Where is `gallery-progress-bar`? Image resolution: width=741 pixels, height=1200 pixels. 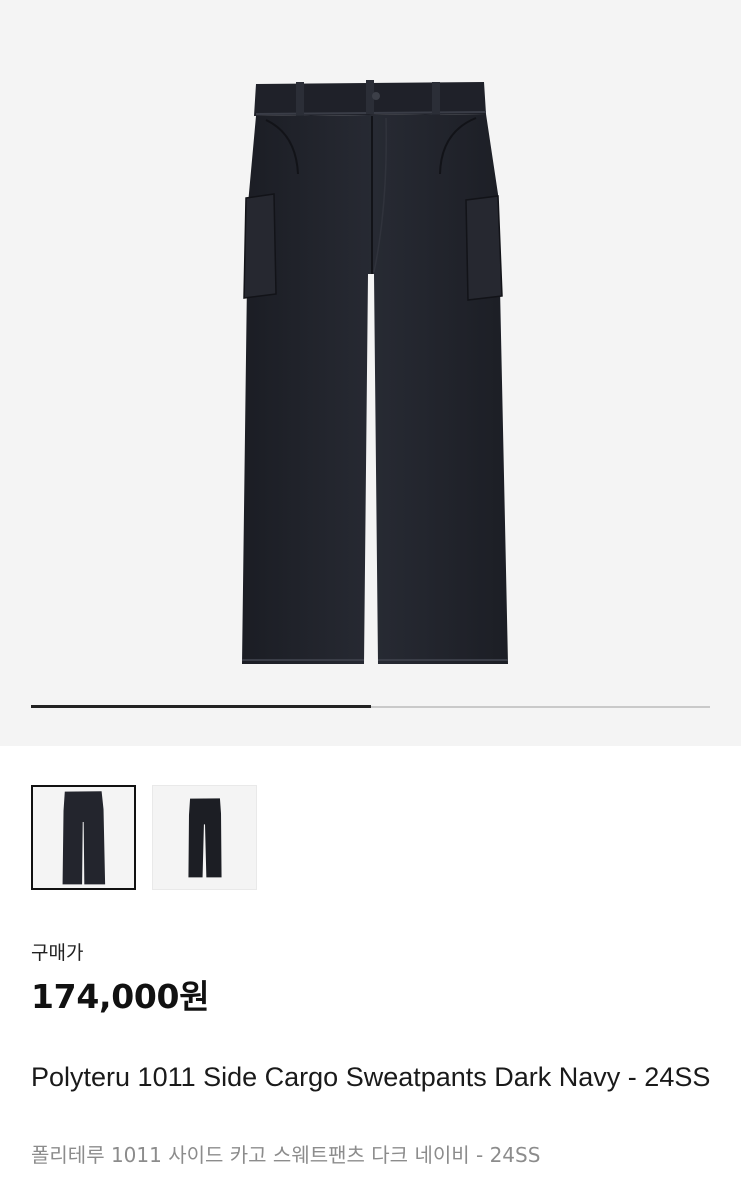
gallery-progress-bar is located at coordinates (370, 706).